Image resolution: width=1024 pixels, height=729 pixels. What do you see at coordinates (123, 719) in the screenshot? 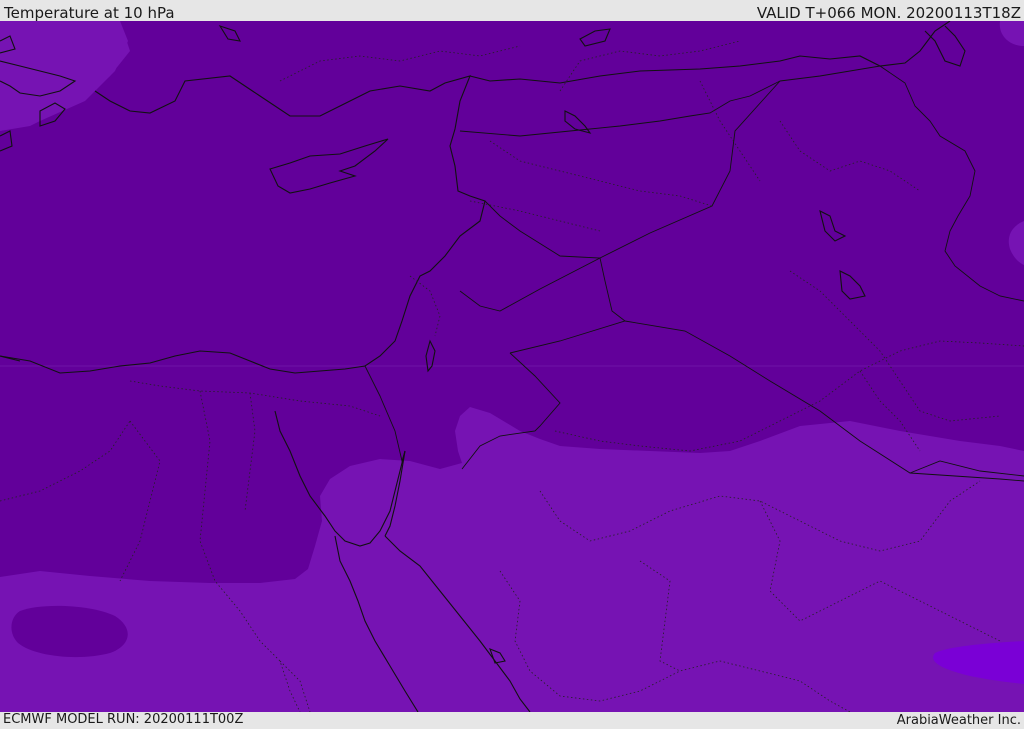
I see `model-run-label: ECMWF MODEL RUN: 20200111T00Z` at bounding box center [123, 719].